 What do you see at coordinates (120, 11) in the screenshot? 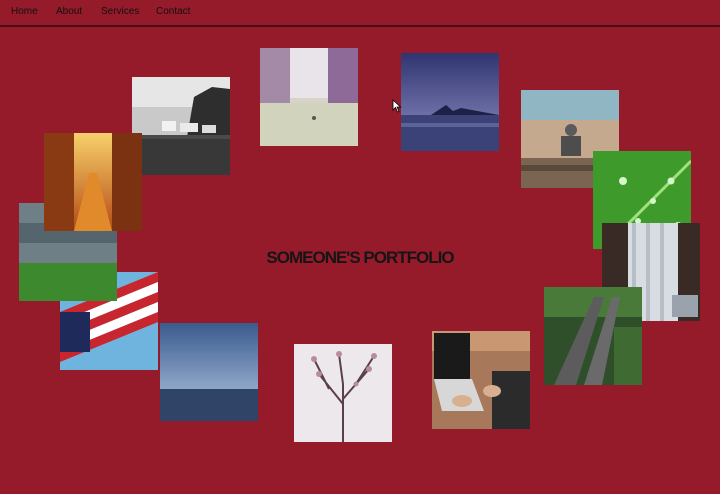
I see `nav-link-services: Services` at bounding box center [120, 11].